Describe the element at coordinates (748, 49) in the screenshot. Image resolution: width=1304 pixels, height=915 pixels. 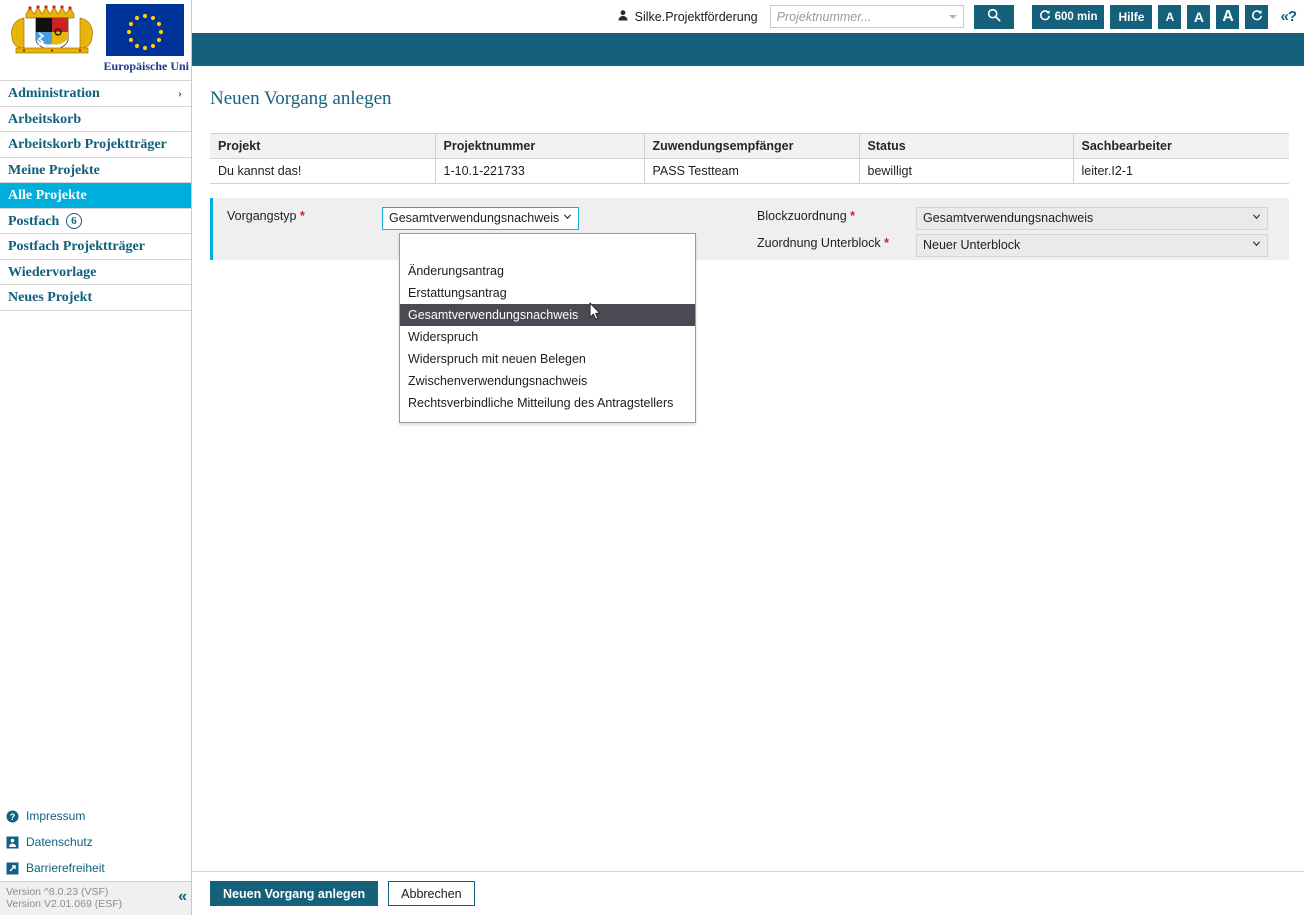
I see `header-banner` at that location.